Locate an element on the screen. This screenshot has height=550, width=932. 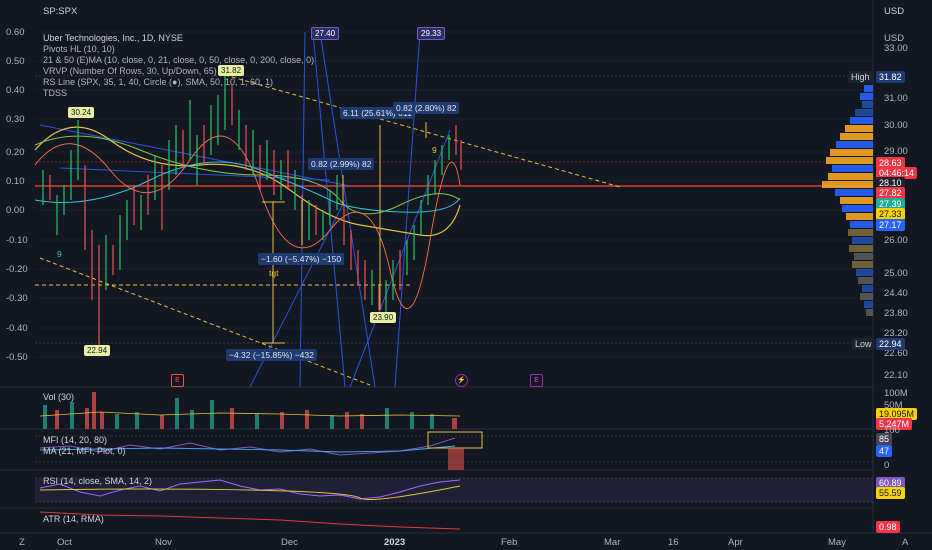
mfi-ma-tag: 47 is located at coordinates (884, 451).